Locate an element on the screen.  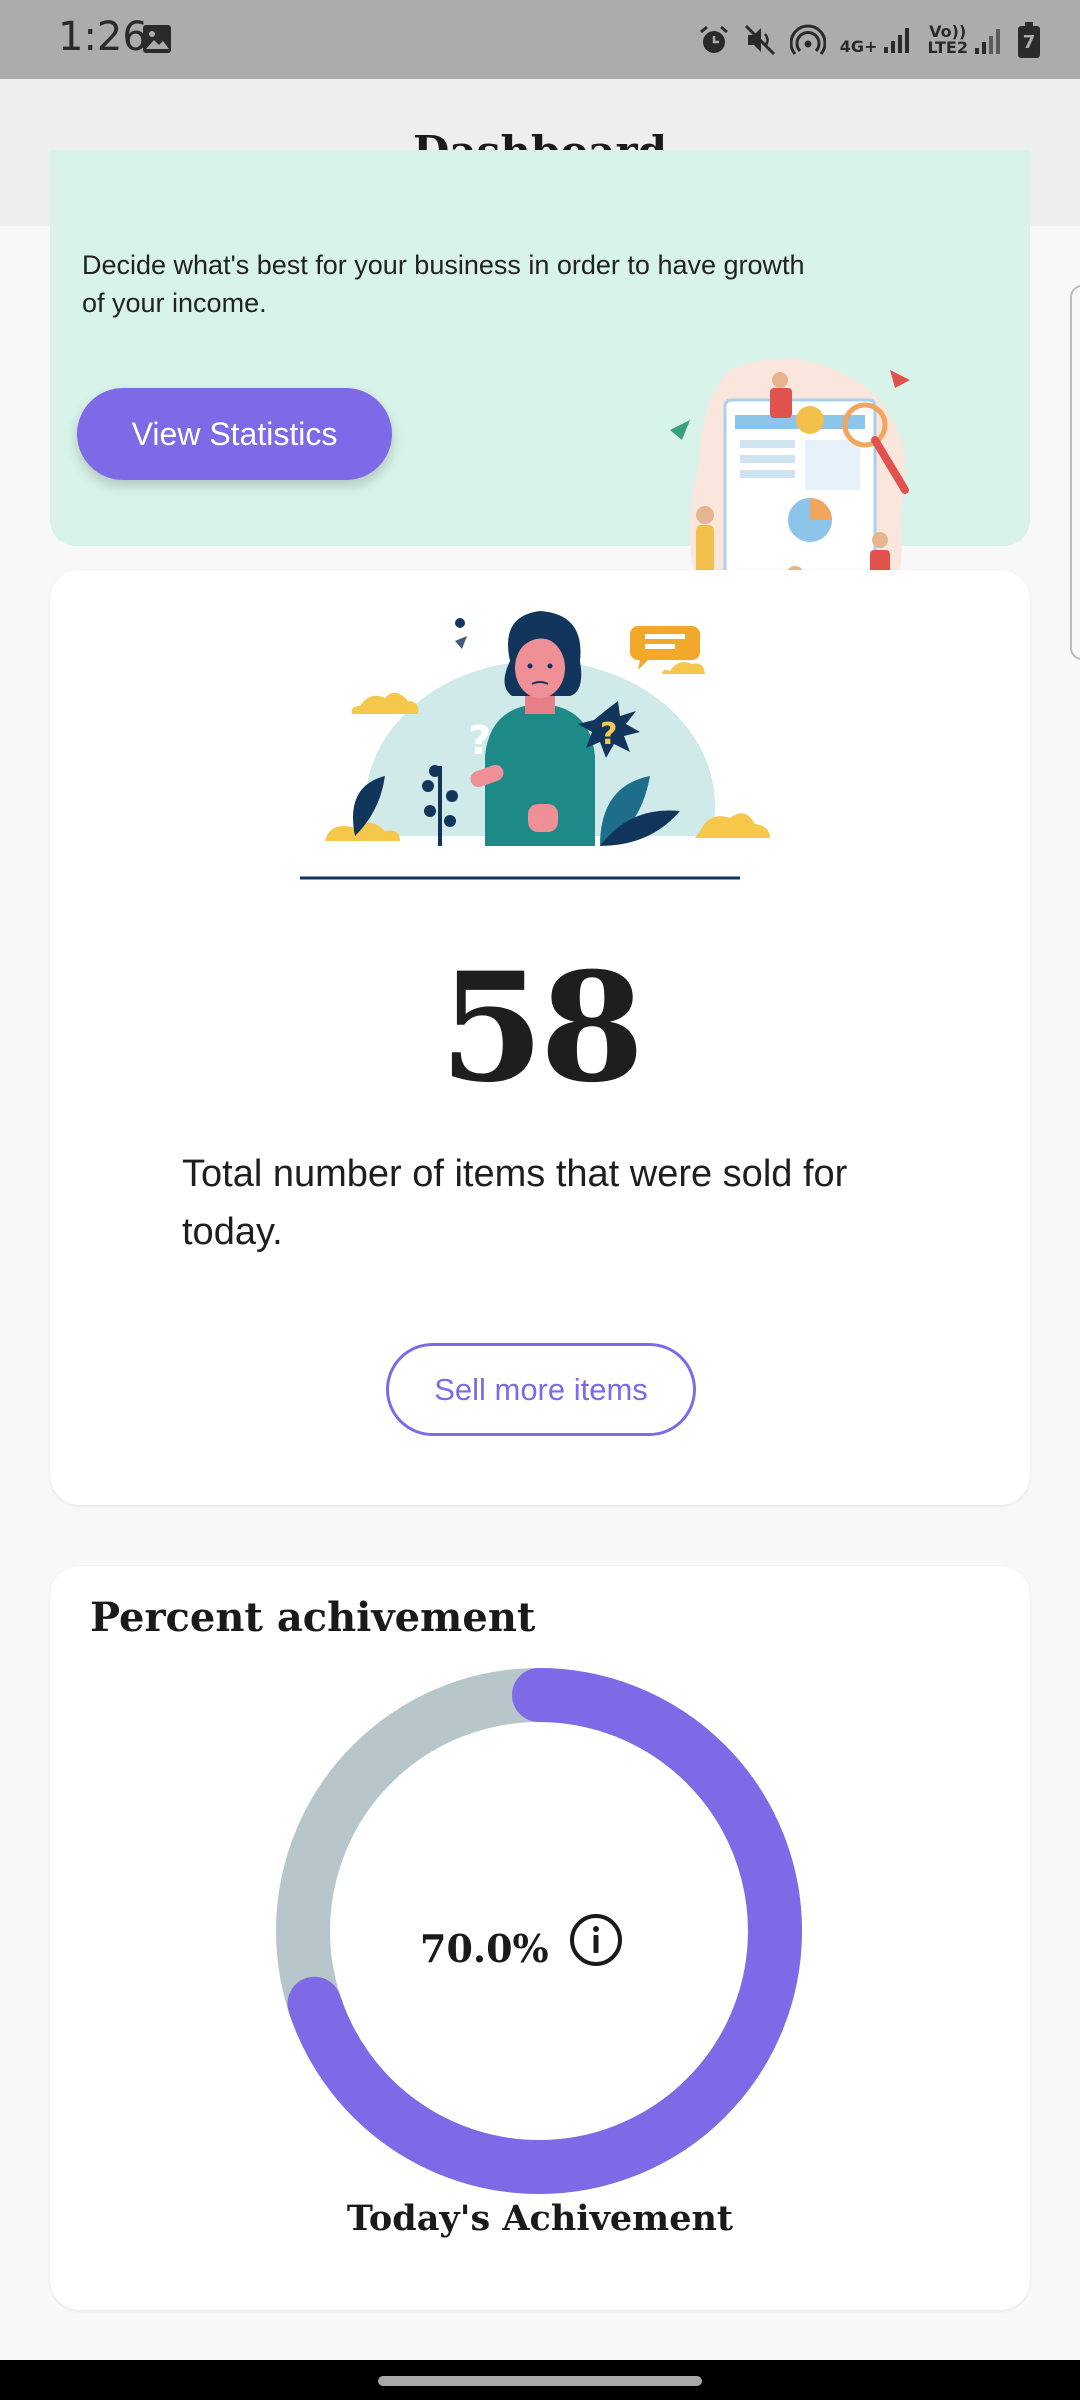
confused-person-illustration: ? ? is located at coordinates (540, 778).